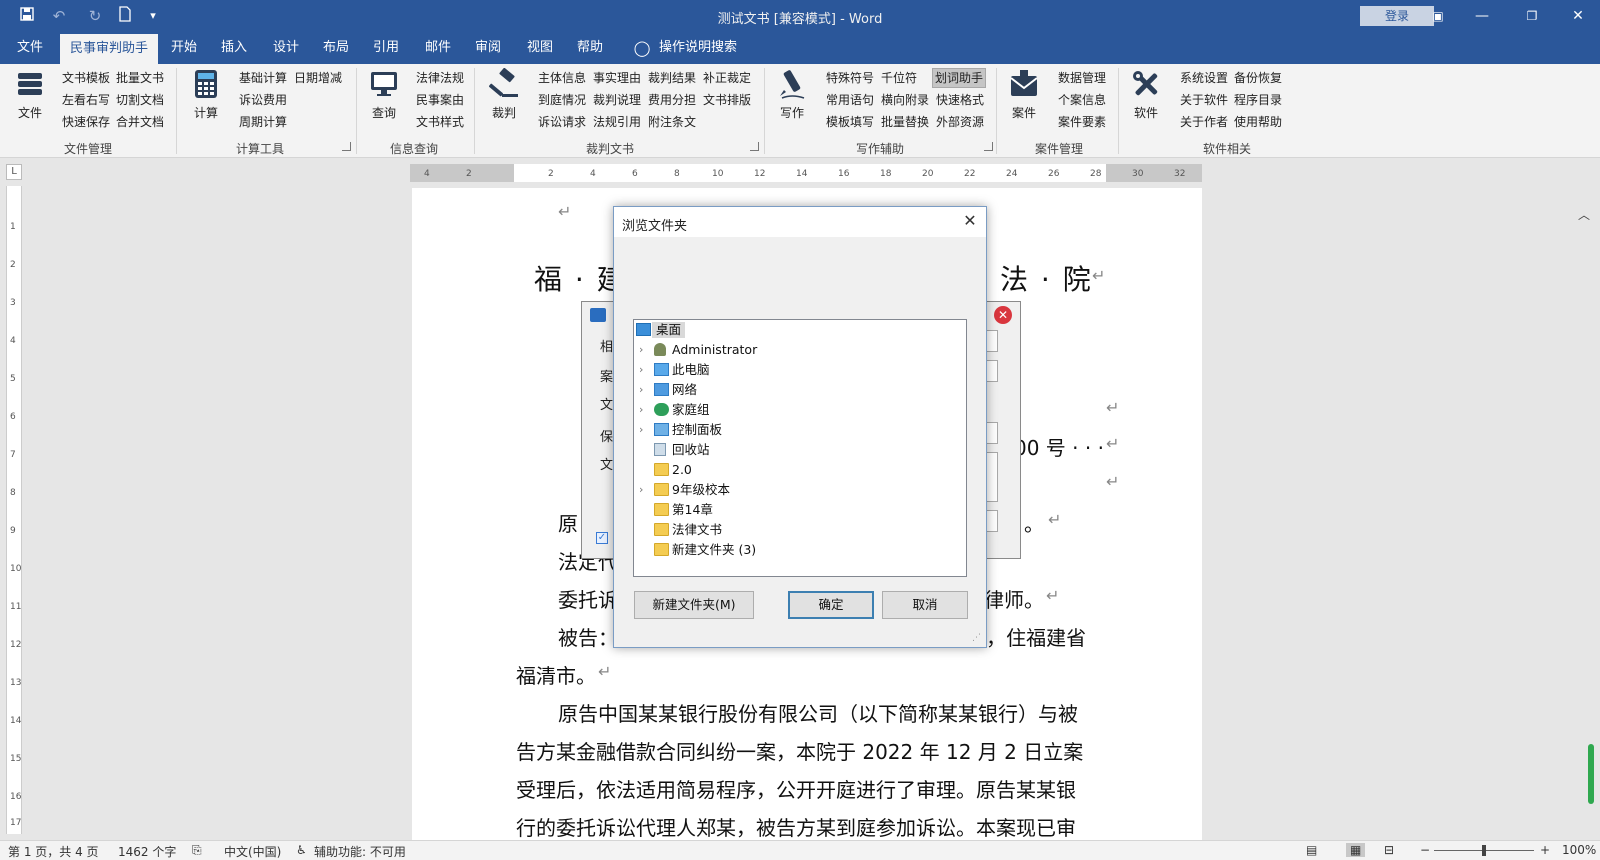  I want to click on tab-mailings: 邮件, so click(438, 48).